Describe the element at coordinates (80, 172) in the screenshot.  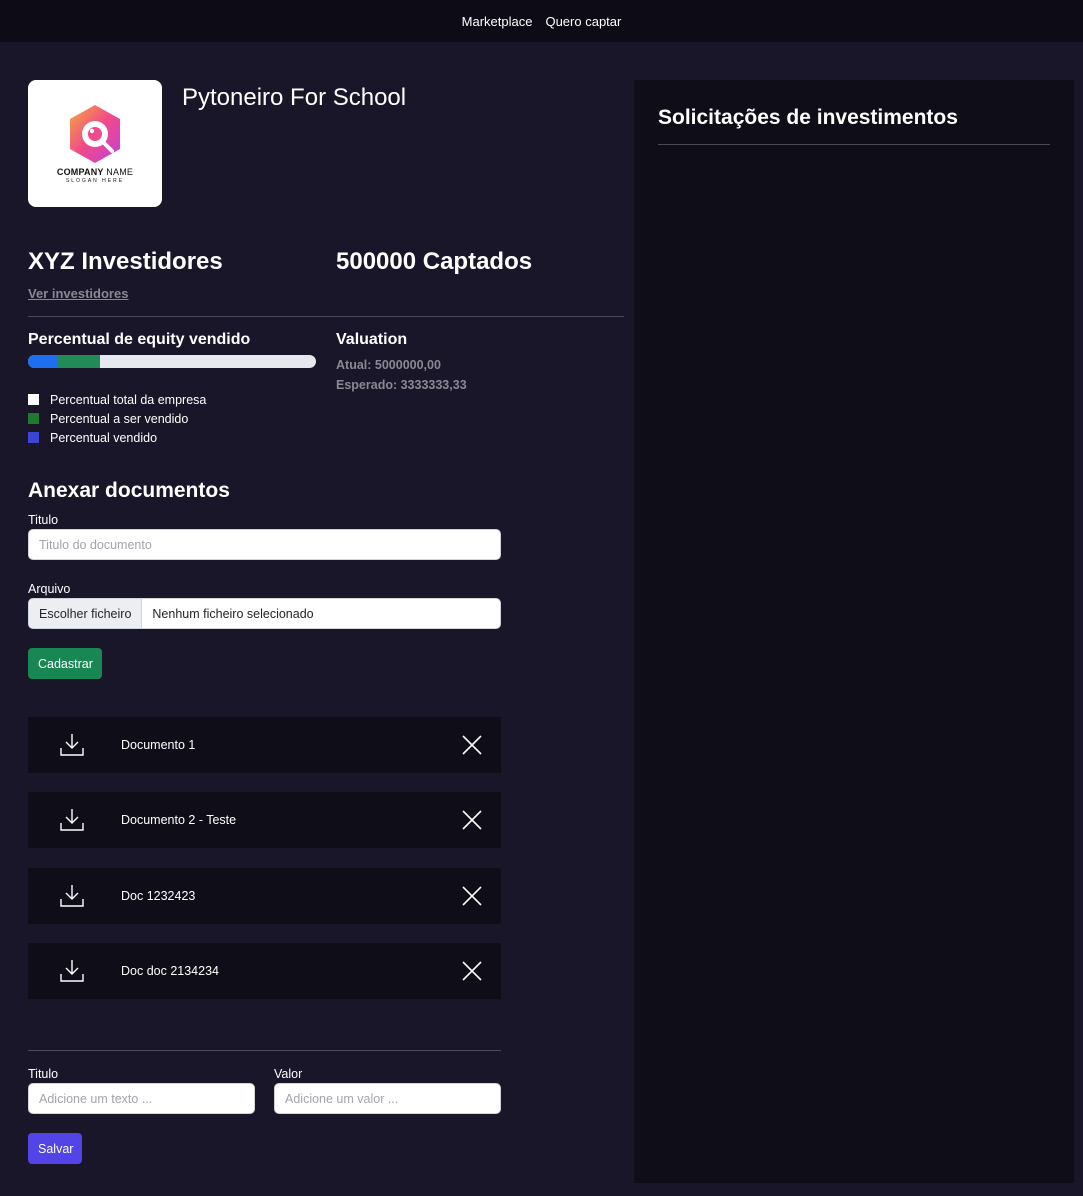
I see `logo-company-name-bold: COMPANY` at that location.